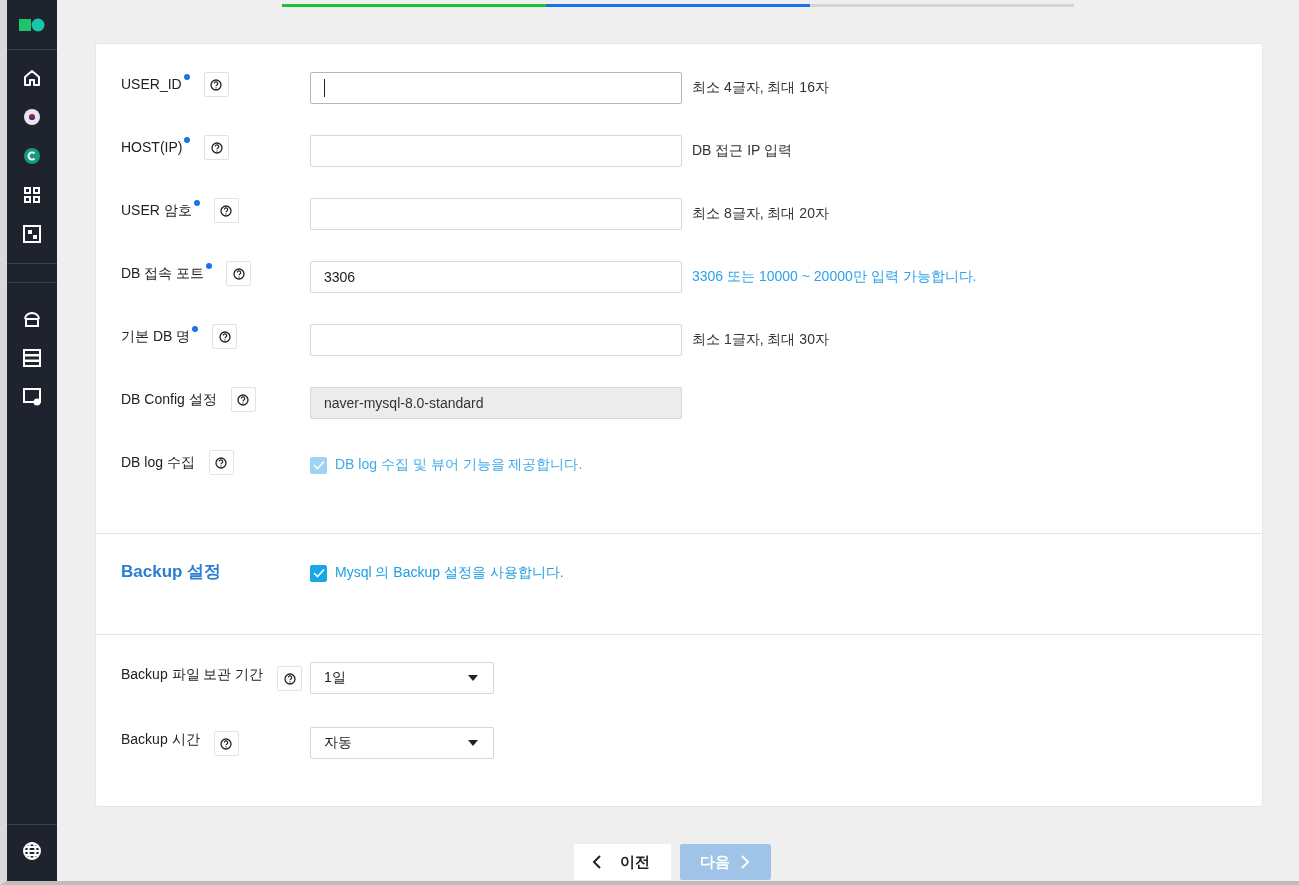 Image resolution: width=1299 pixels, height=885 pixels. I want to click on globe-icon, so click(32, 851).